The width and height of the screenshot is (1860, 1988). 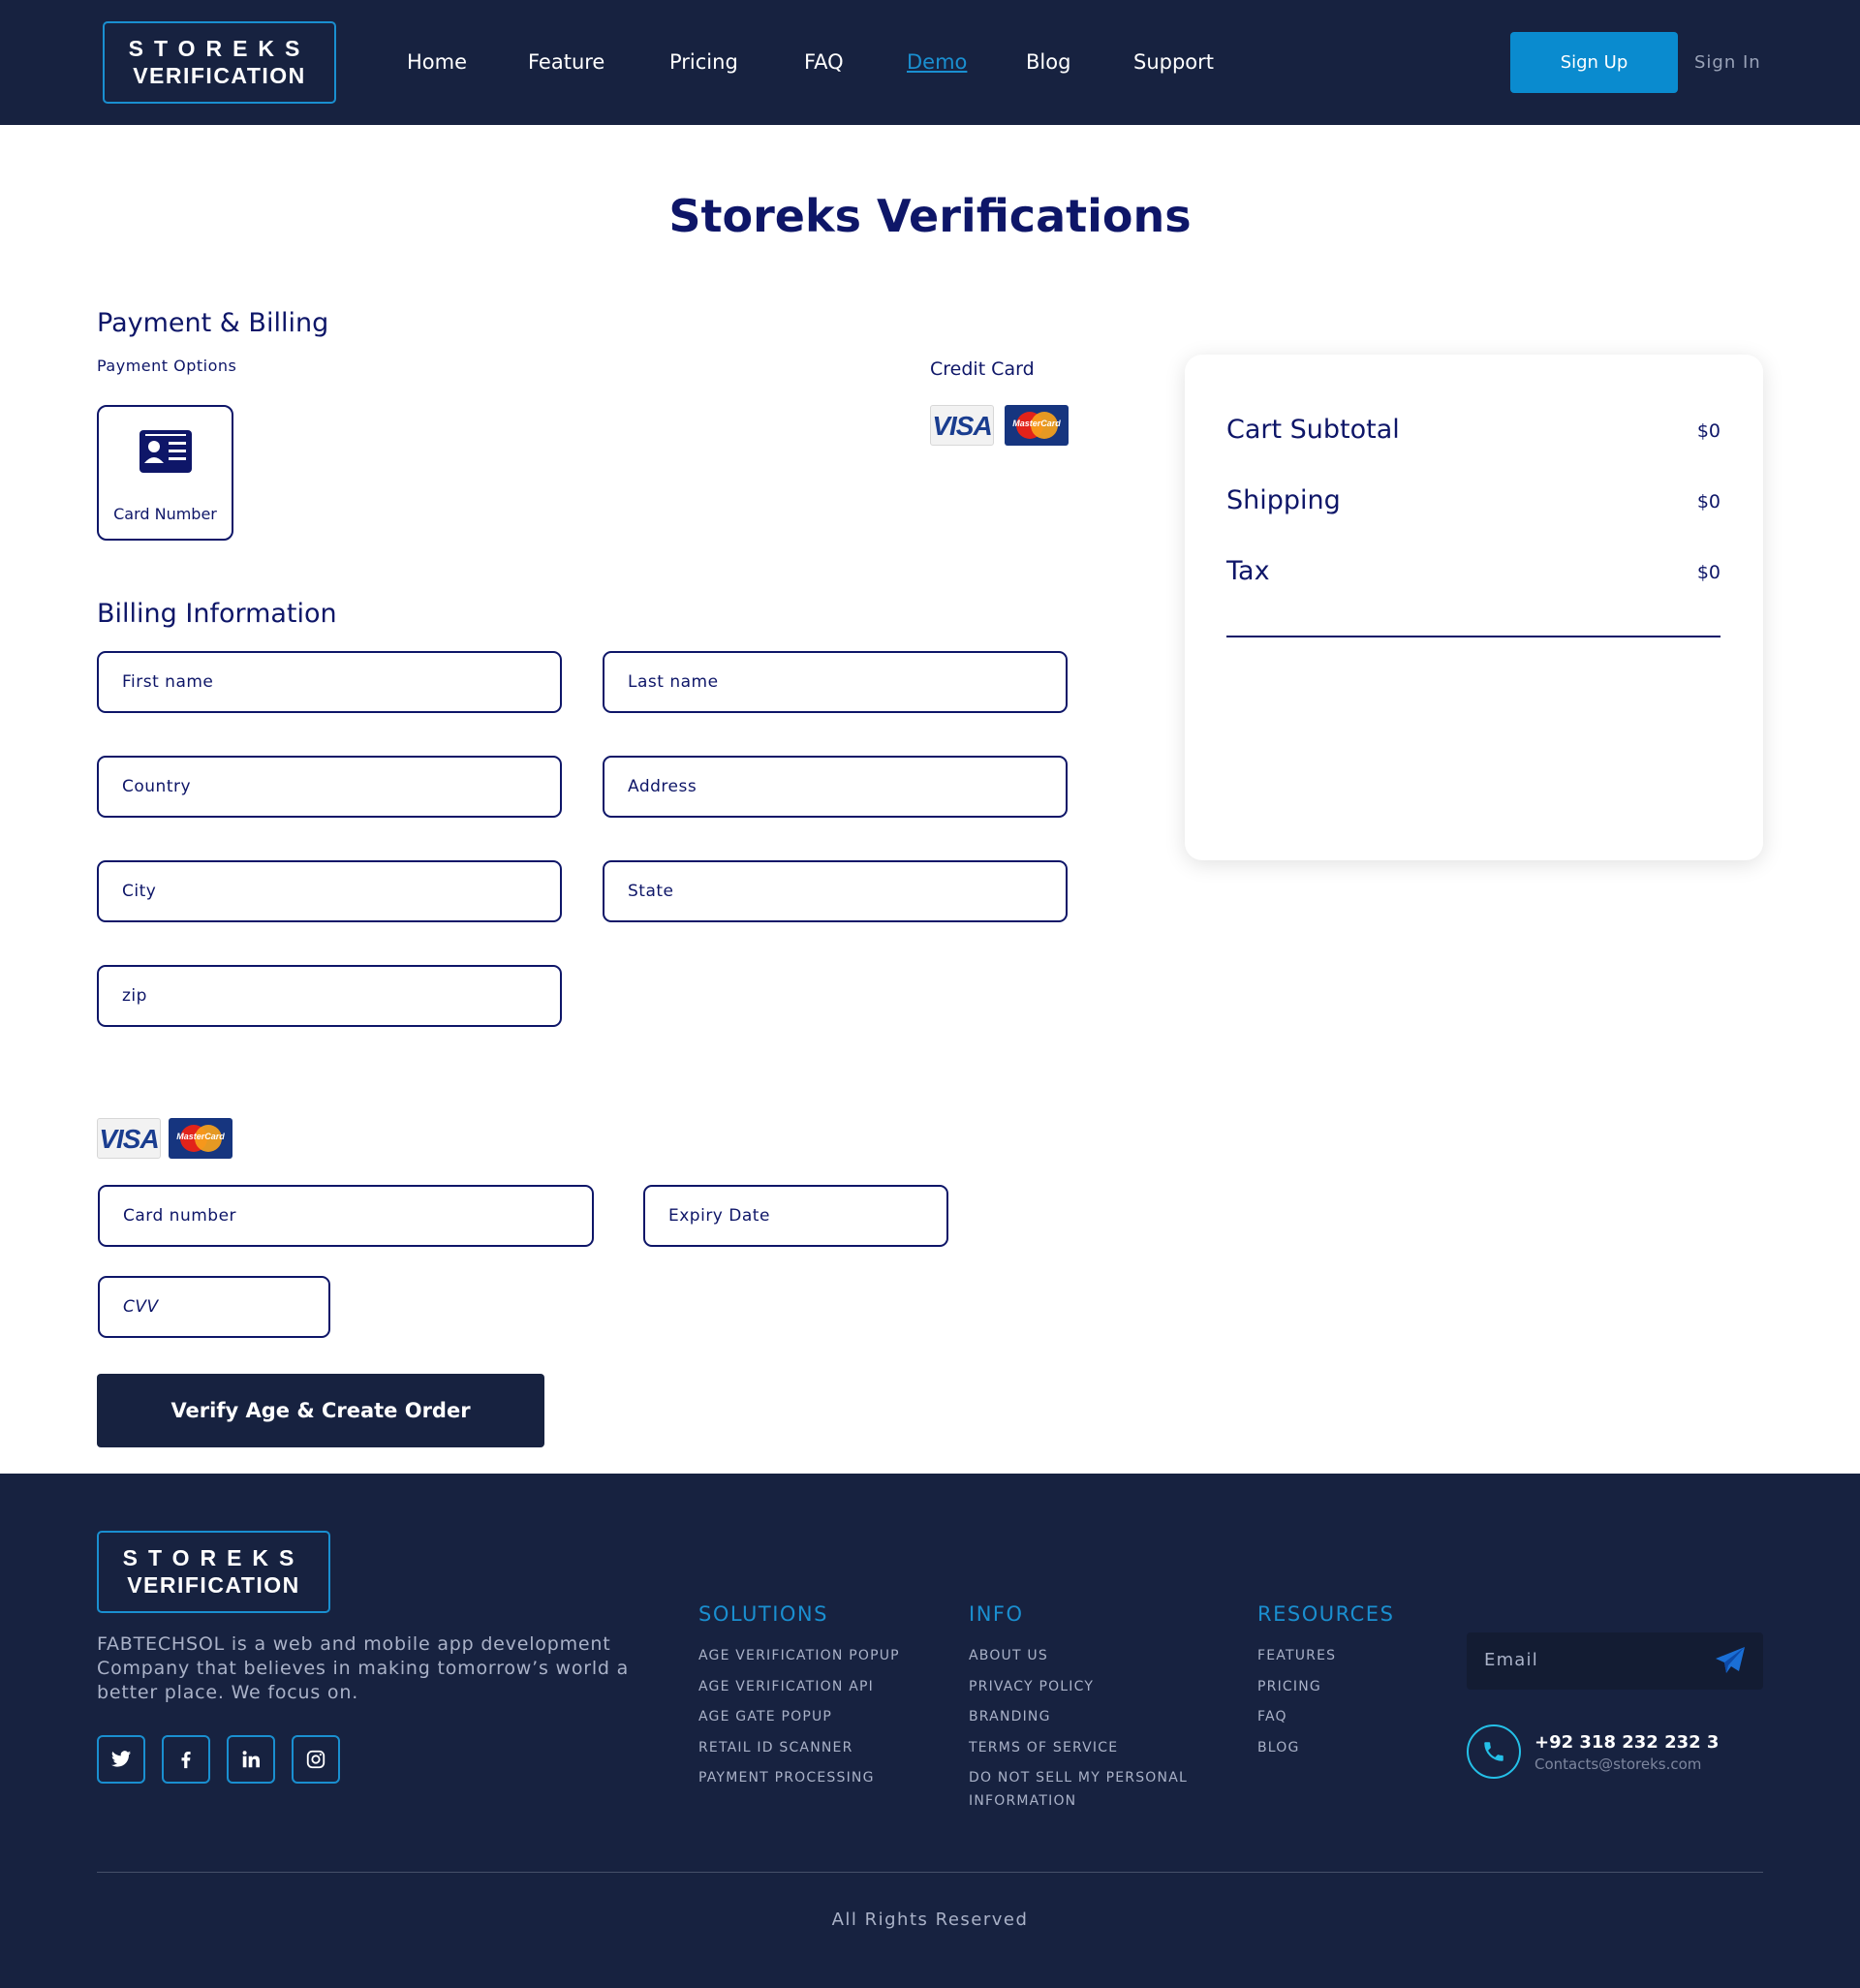 What do you see at coordinates (996, 1614) in the screenshot?
I see `footer-col-title-info: INFO` at bounding box center [996, 1614].